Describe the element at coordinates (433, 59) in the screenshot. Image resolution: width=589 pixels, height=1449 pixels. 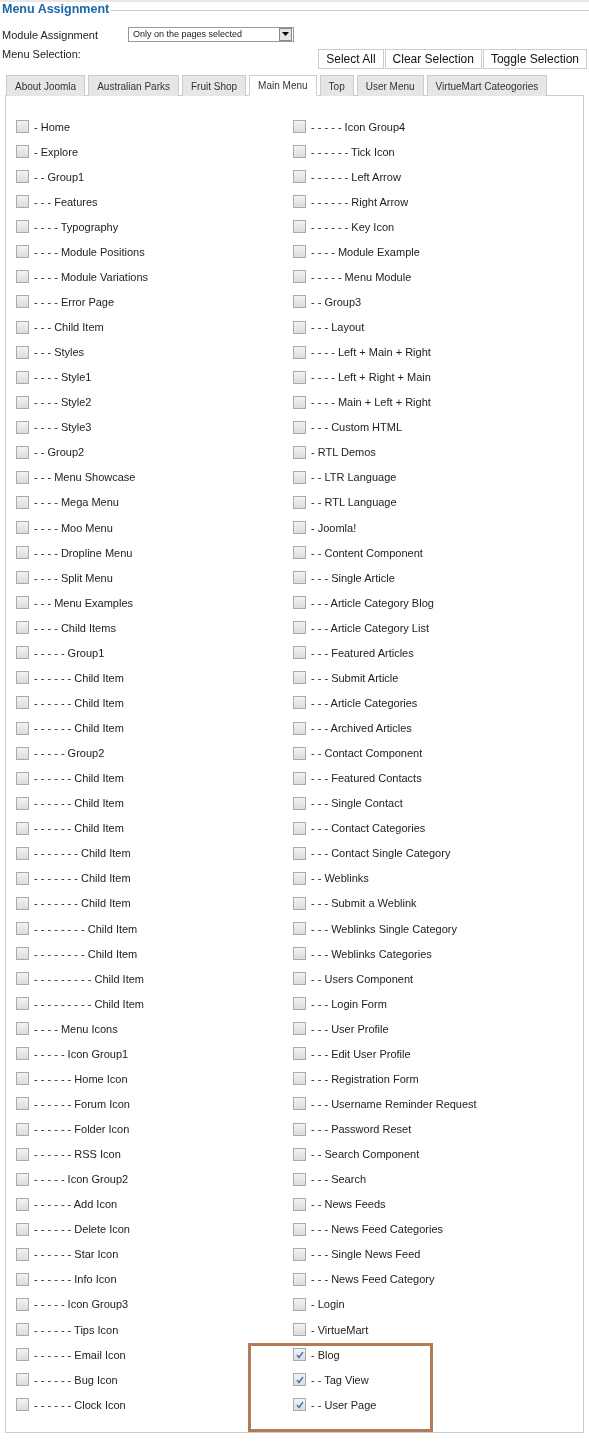
I see `selection-button: Clear Selection` at that location.